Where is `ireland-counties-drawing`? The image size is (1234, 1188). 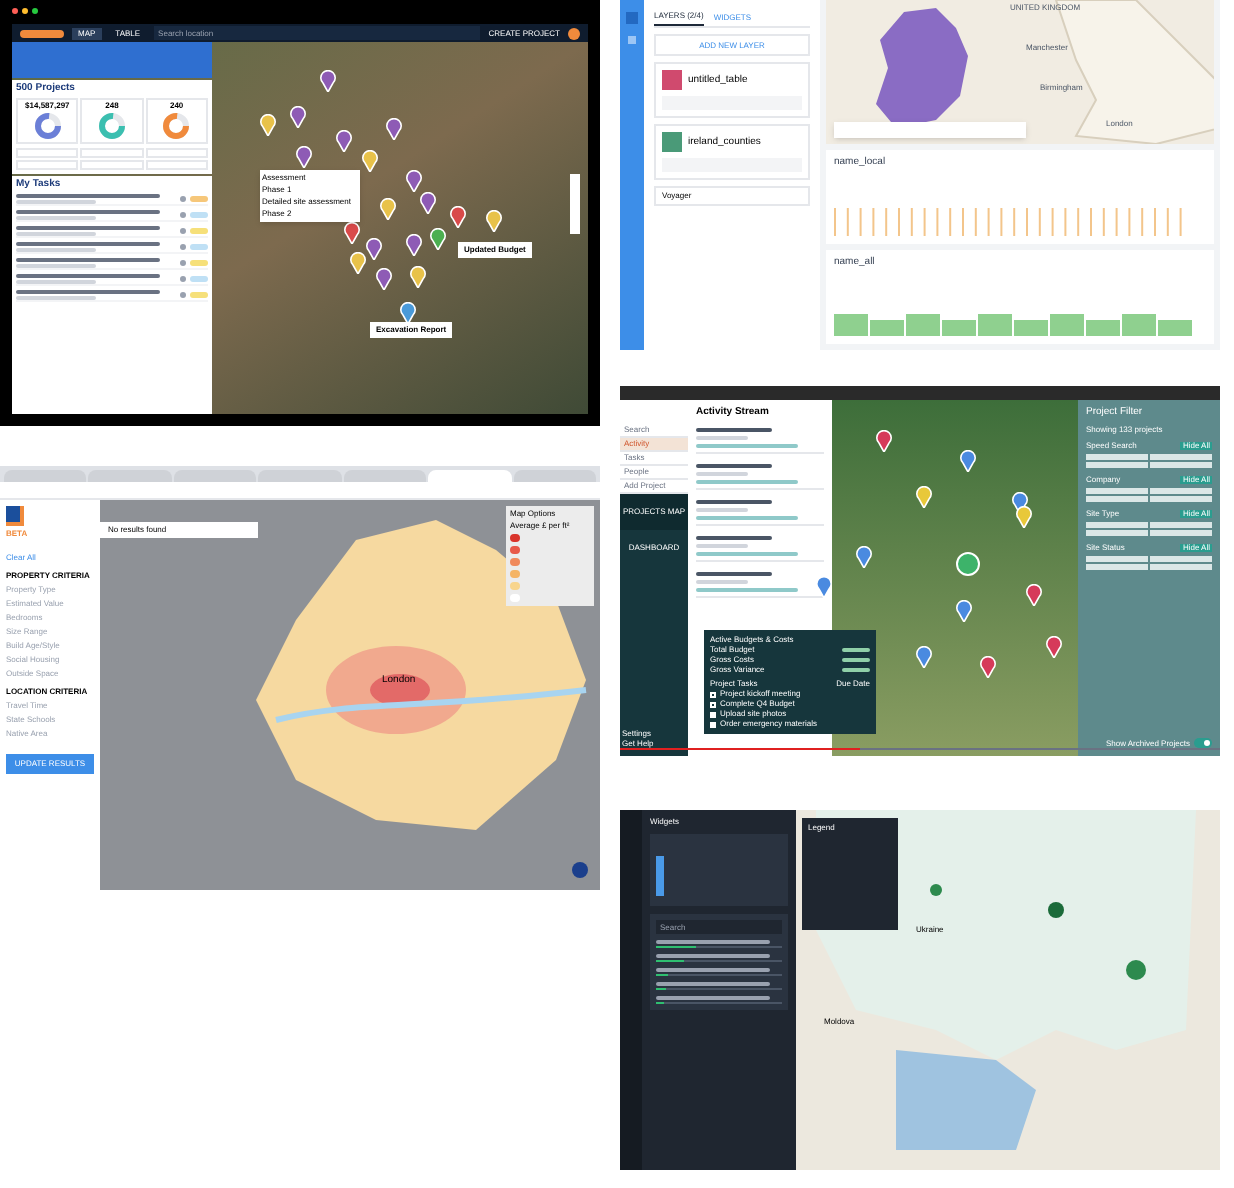
ireland-counties-drawing is located at coordinates (924, 68).